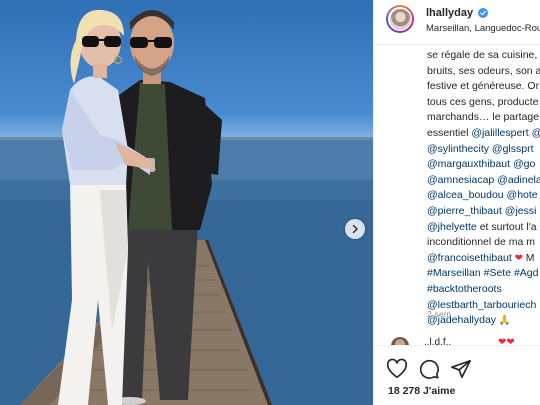 The image size is (540, 405). Describe the element at coordinates (483, 28) in the screenshot. I see `location-link: Marseillan, Languedoc-Rous` at that location.